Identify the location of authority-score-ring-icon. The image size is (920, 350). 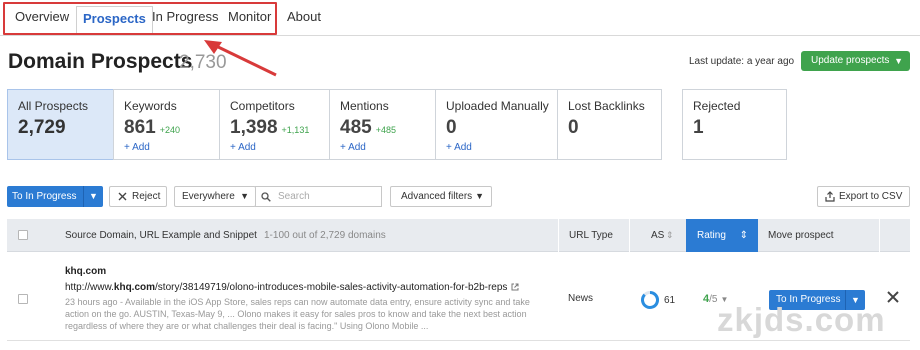
(650, 300).